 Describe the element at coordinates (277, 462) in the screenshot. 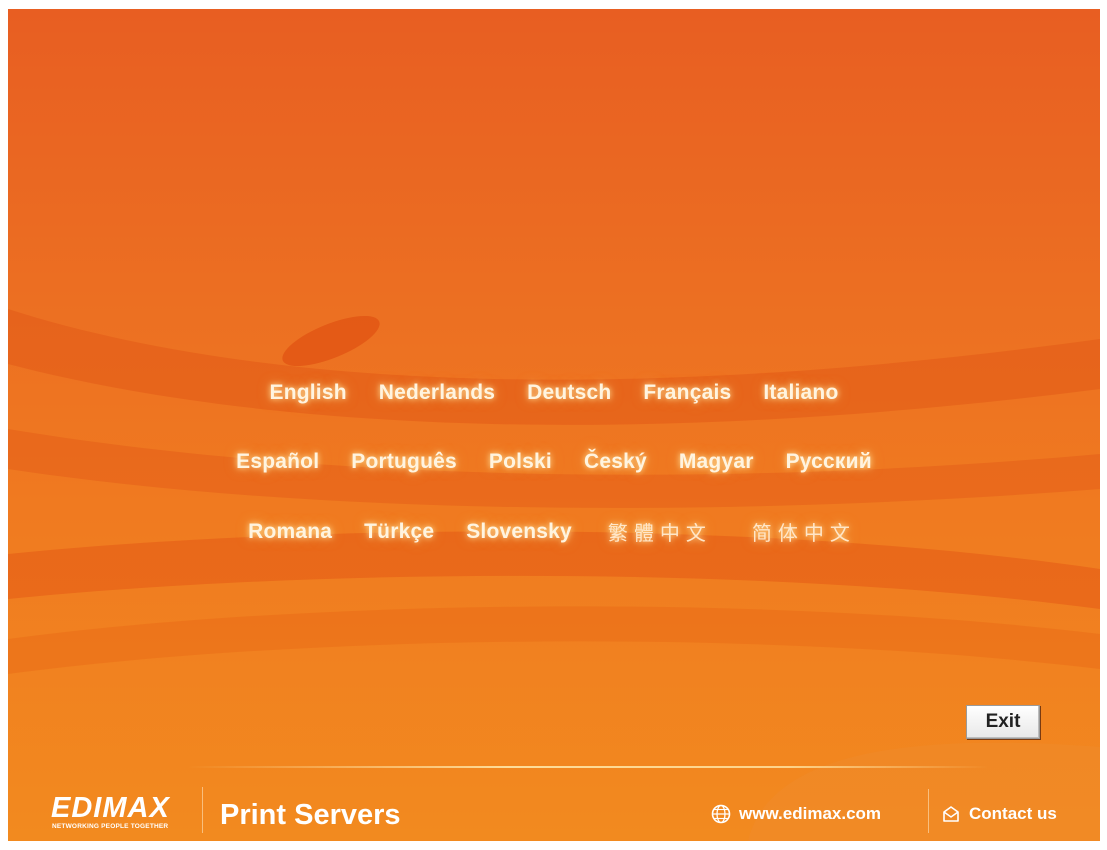

I see `language-espanol: Español` at that location.